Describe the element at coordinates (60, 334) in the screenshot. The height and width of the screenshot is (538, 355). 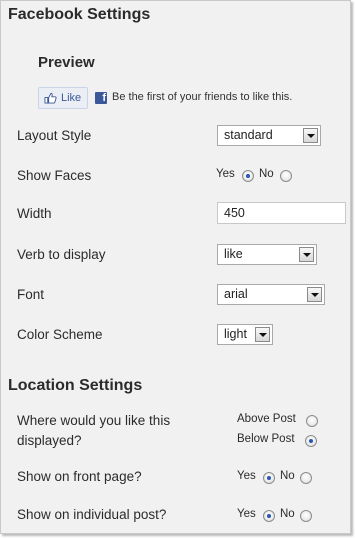
I see `color-scheme-label: Color Scheme` at that location.